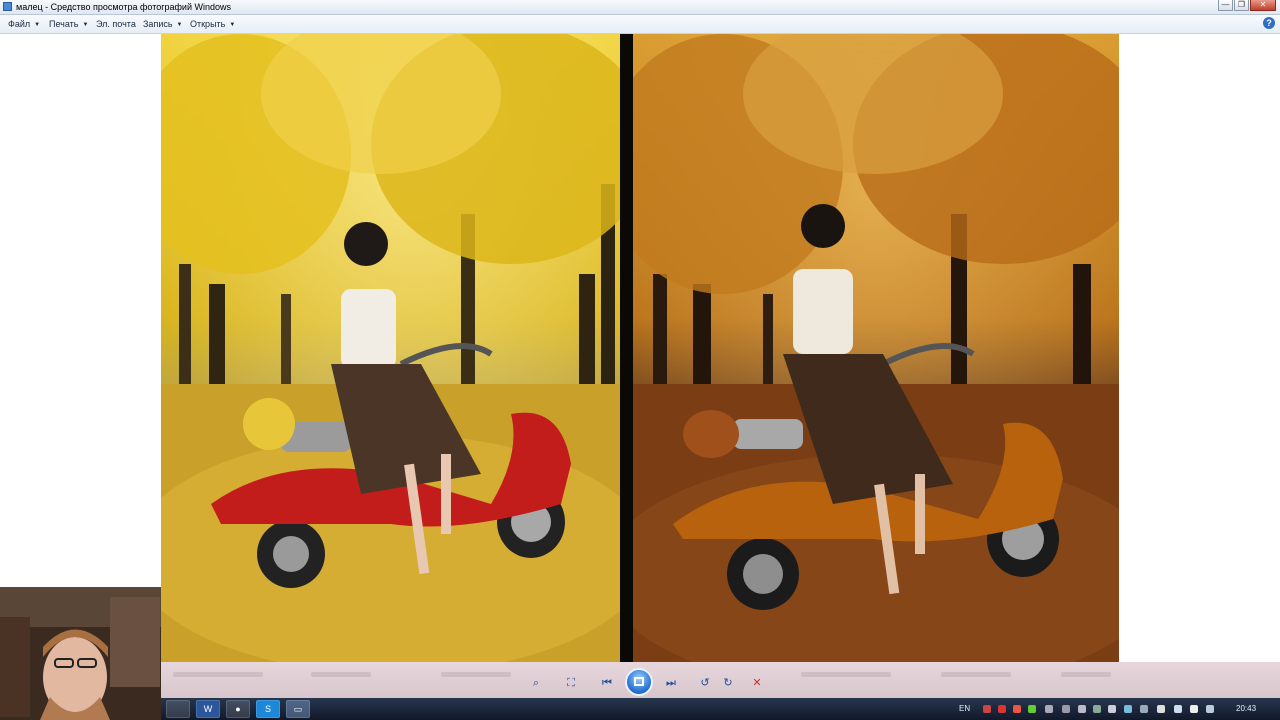  I want to click on taskbar-app-photo-viewer: ▭, so click(298, 709).